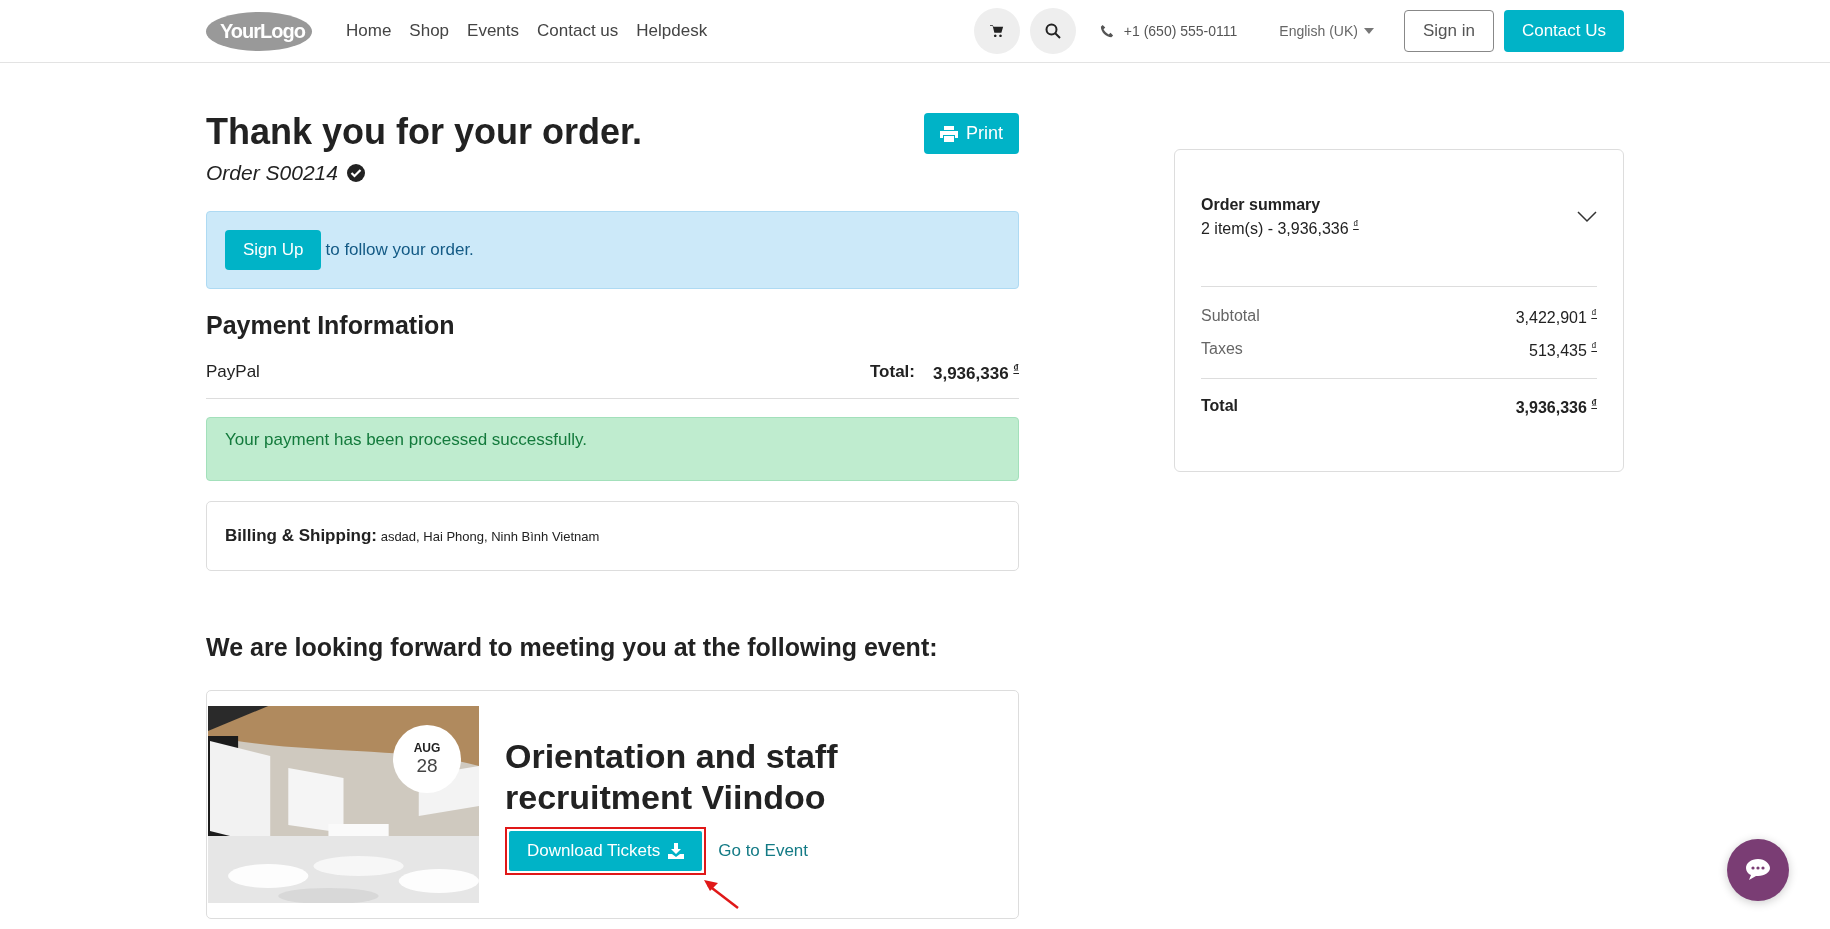 The image size is (1830, 929). I want to click on nav-link: Helpdesk, so click(672, 31).